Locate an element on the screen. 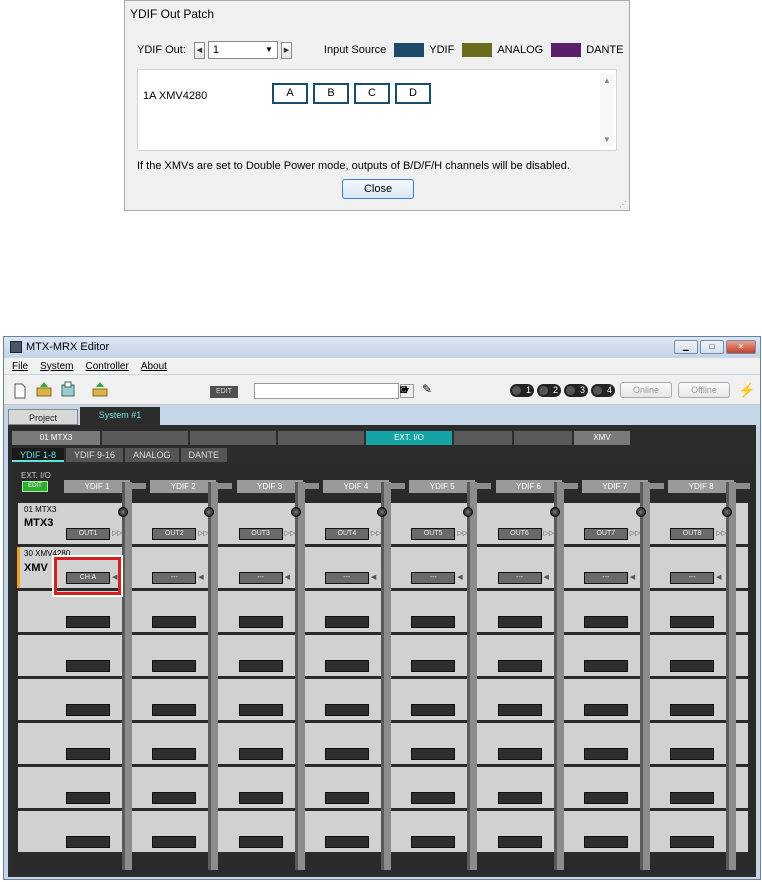 The image size is (762, 882). tab-ydif-1-8: YDIF 1-8 is located at coordinates (38, 455).